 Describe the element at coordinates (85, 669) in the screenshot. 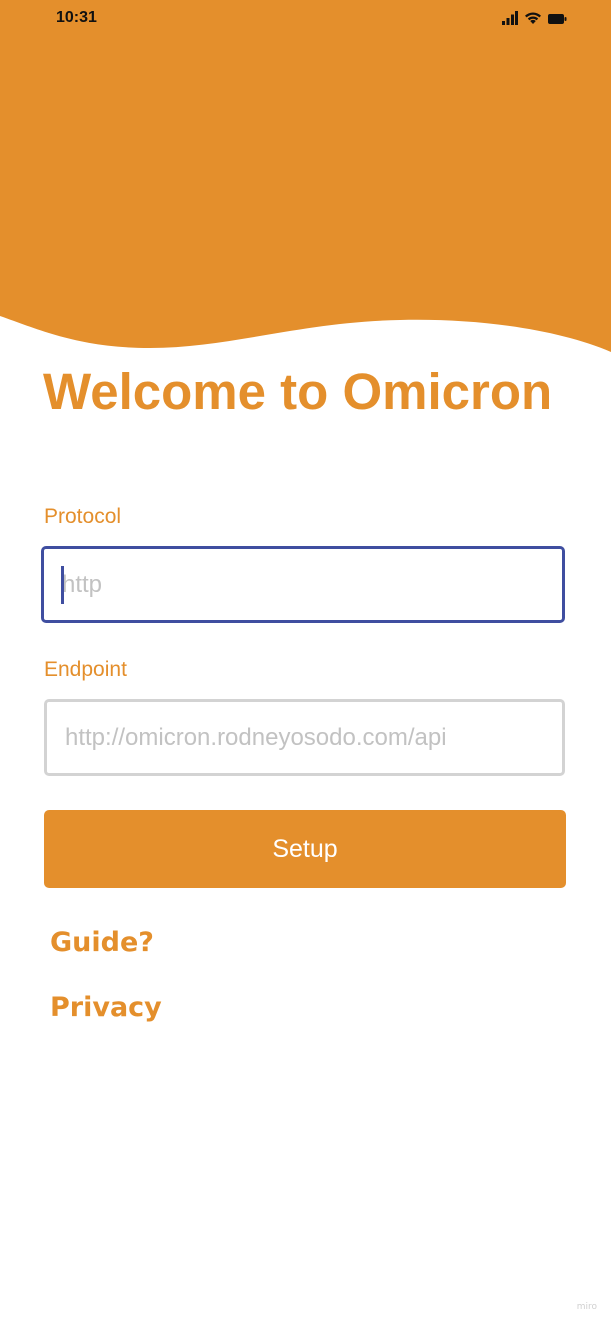

I see `endpoint-label: Endpoint` at that location.